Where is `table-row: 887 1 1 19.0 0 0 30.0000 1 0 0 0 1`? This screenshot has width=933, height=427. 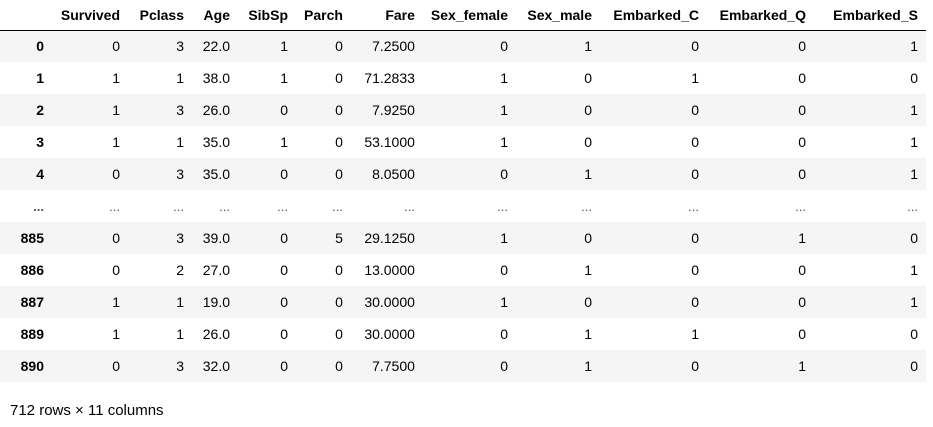
table-row: 887 1 1 19.0 0 0 30.0000 1 0 0 0 1 is located at coordinates (463, 302).